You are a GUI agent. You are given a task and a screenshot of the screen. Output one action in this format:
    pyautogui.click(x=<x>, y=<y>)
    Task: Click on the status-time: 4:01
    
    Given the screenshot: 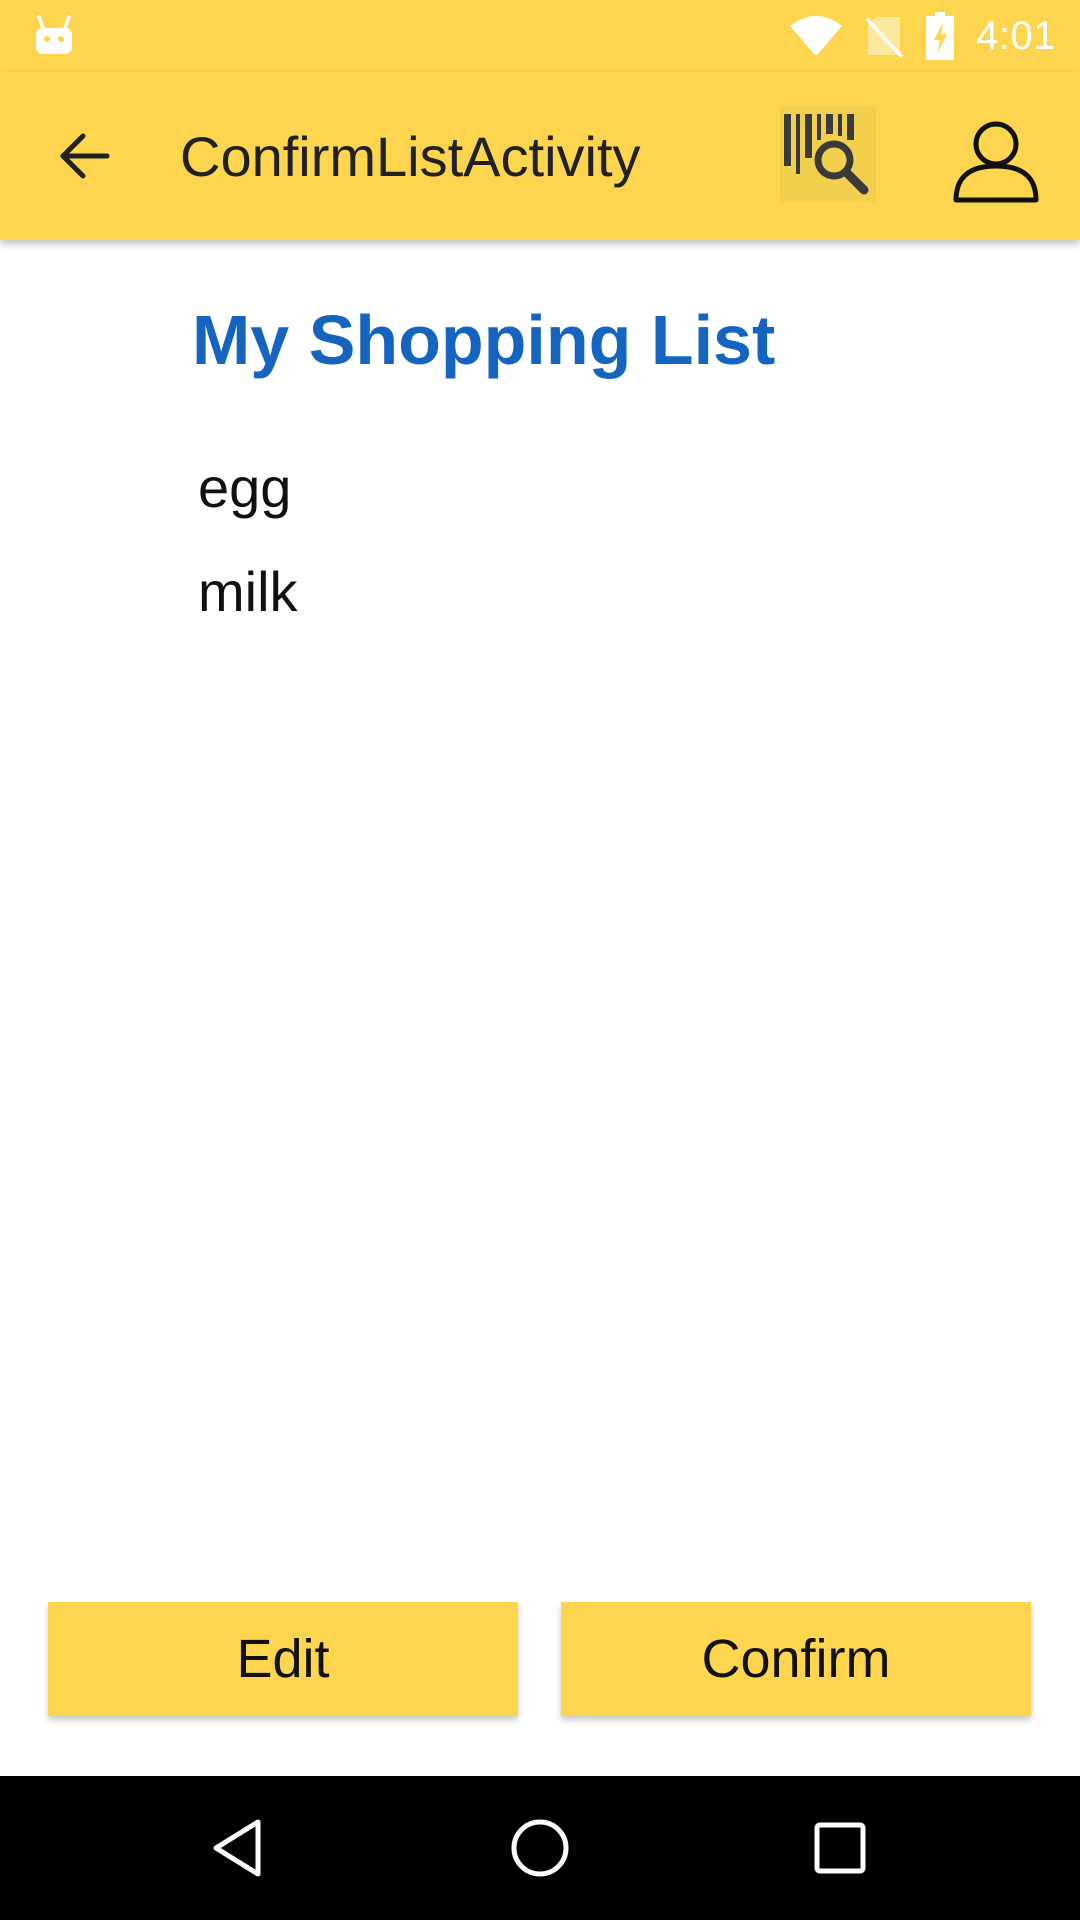 What is the action you would take?
    pyautogui.click(x=1016, y=35)
    